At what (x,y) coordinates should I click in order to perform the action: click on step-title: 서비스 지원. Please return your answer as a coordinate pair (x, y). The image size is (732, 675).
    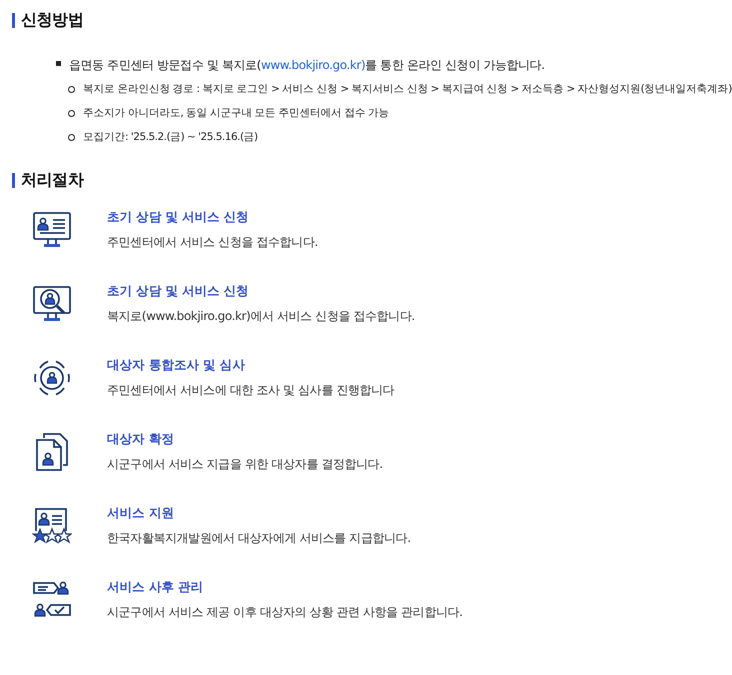
    Looking at the image, I should click on (141, 513).